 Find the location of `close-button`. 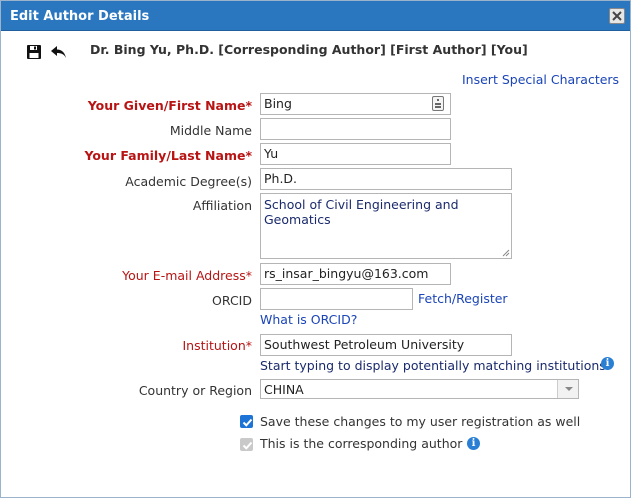

close-button is located at coordinates (617, 16).